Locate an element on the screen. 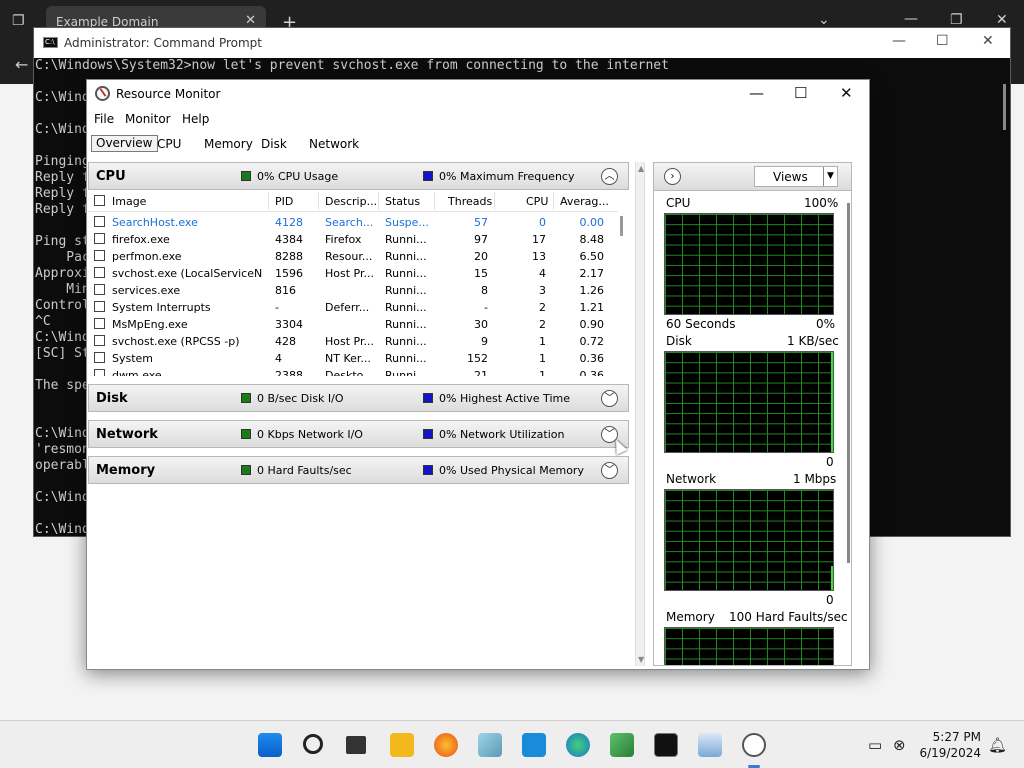 The image size is (1024, 768). clock: 5:27 PM 6/19/2024 is located at coordinates (950, 745).